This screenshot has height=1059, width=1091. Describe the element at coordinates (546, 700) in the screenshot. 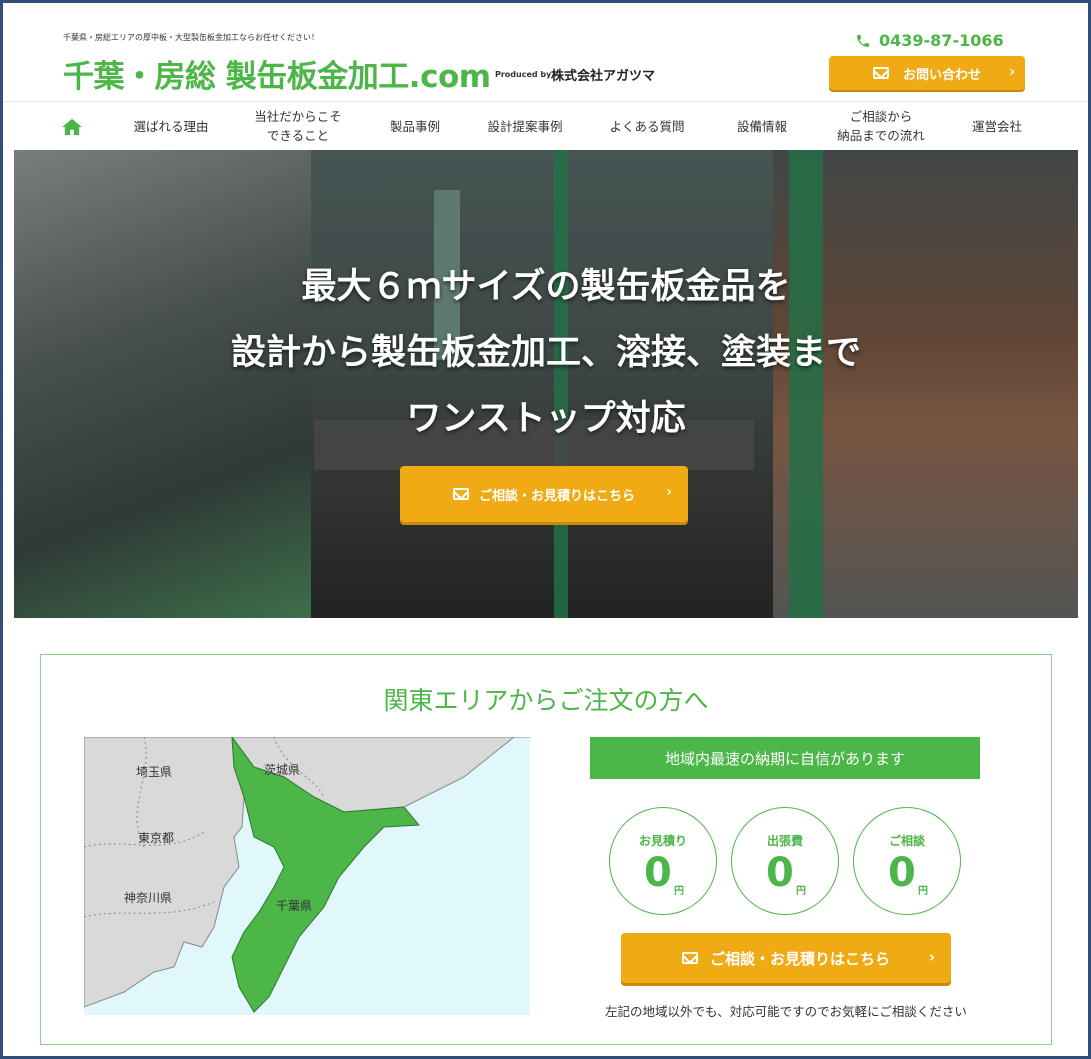

I see `section-title: 関東エリアからご注文の方へ` at that location.